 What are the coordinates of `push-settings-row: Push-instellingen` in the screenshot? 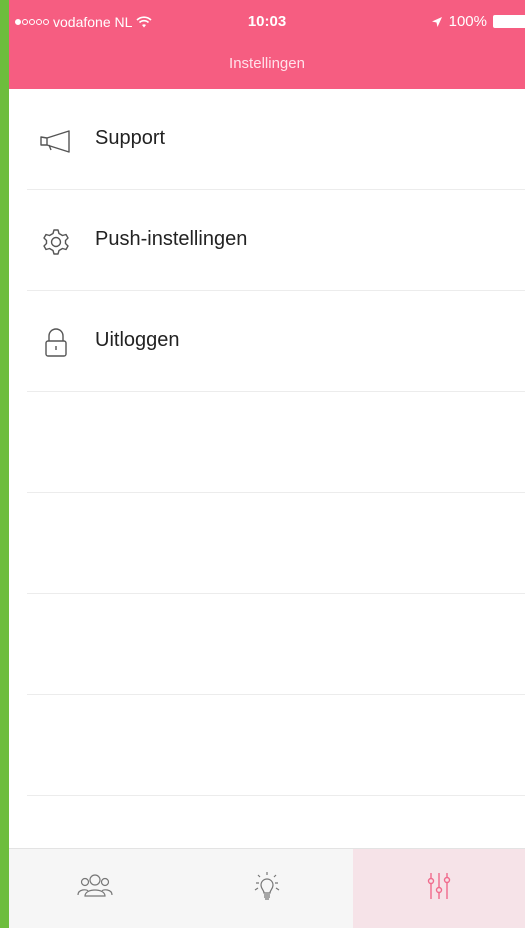 It's located at (267, 240).